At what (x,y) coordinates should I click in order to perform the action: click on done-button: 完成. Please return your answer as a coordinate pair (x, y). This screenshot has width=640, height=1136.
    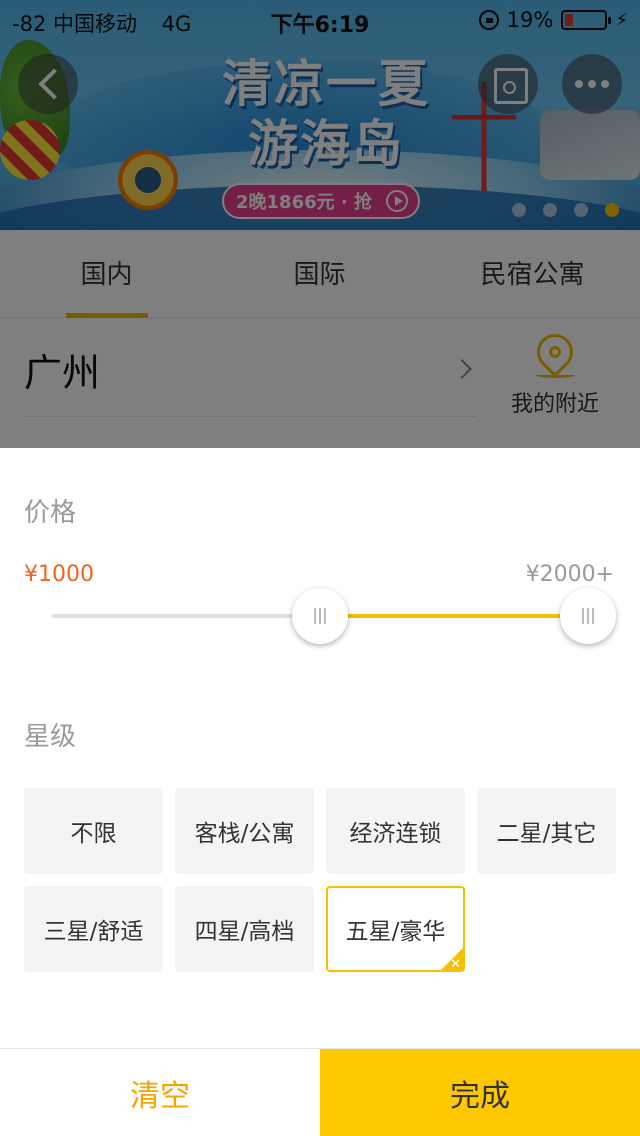
    Looking at the image, I should click on (480, 1092).